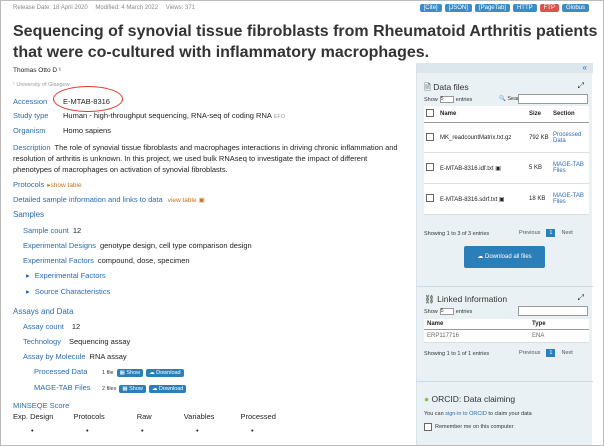  Describe the element at coordinates (62, 130) in the screenshot. I see `organism-row: Organism Homo sapiens` at that location.